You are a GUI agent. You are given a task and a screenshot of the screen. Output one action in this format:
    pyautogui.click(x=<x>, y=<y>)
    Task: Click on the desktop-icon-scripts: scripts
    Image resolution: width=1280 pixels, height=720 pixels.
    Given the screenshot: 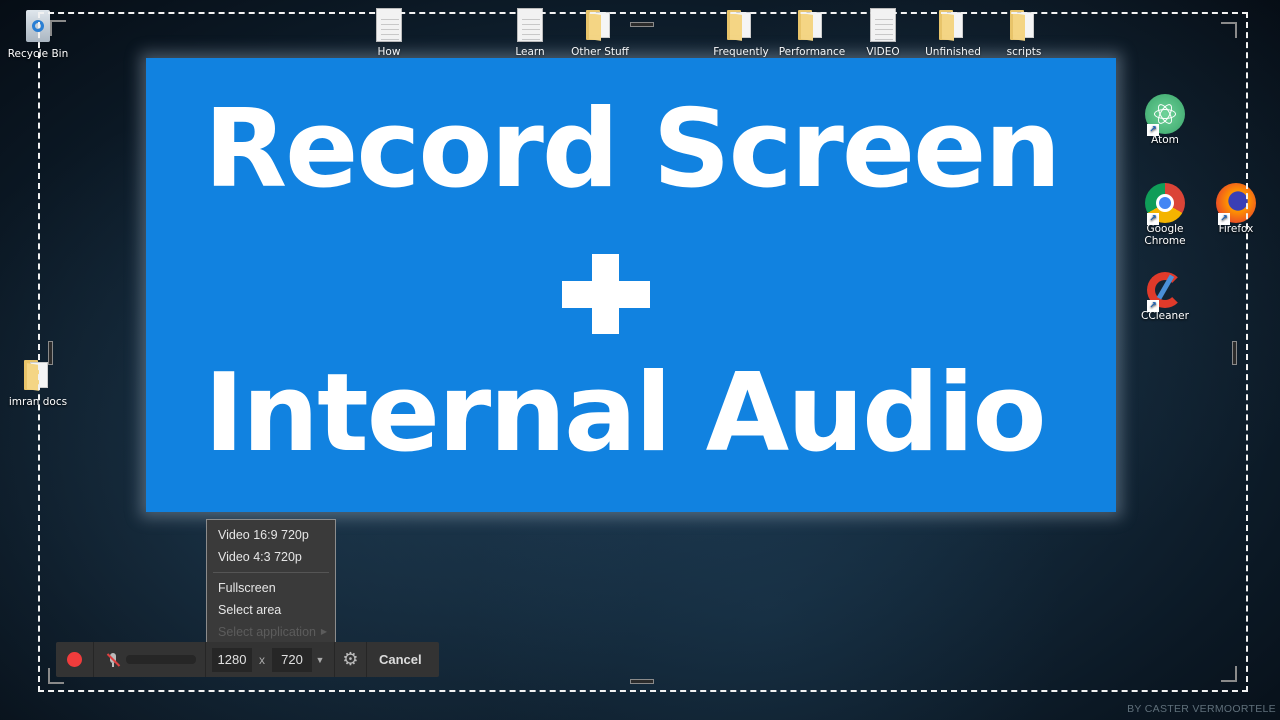 What is the action you would take?
    pyautogui.click(x=1024, y=33)
    